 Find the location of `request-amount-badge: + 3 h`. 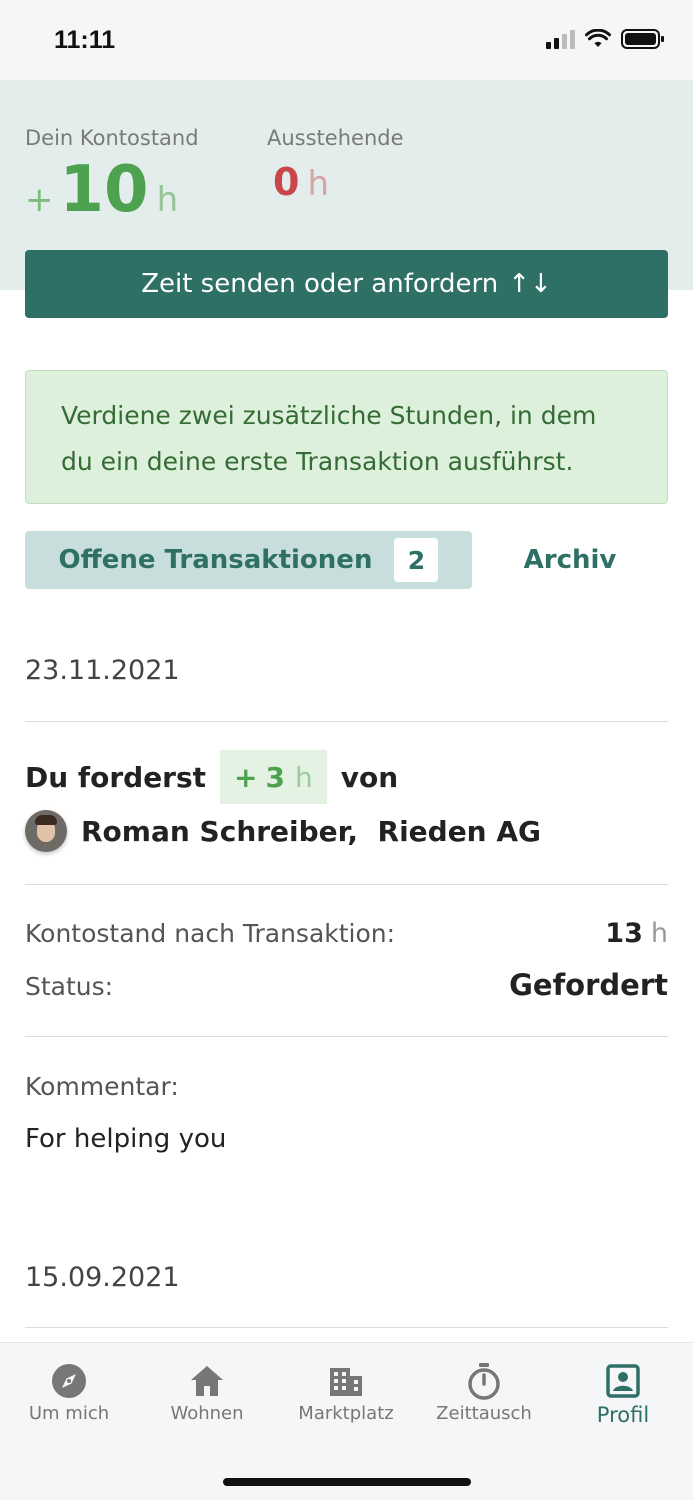

request-amount-badge: + 3 h is located at coordinates (273, 777).